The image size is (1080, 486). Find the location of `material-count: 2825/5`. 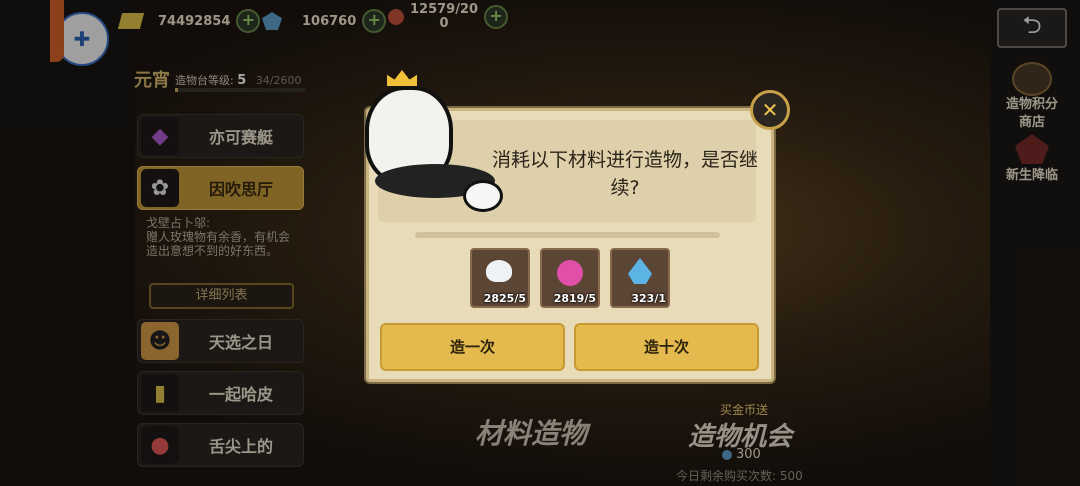

material-count: 2825/5 is located at coordinates (504, 298).